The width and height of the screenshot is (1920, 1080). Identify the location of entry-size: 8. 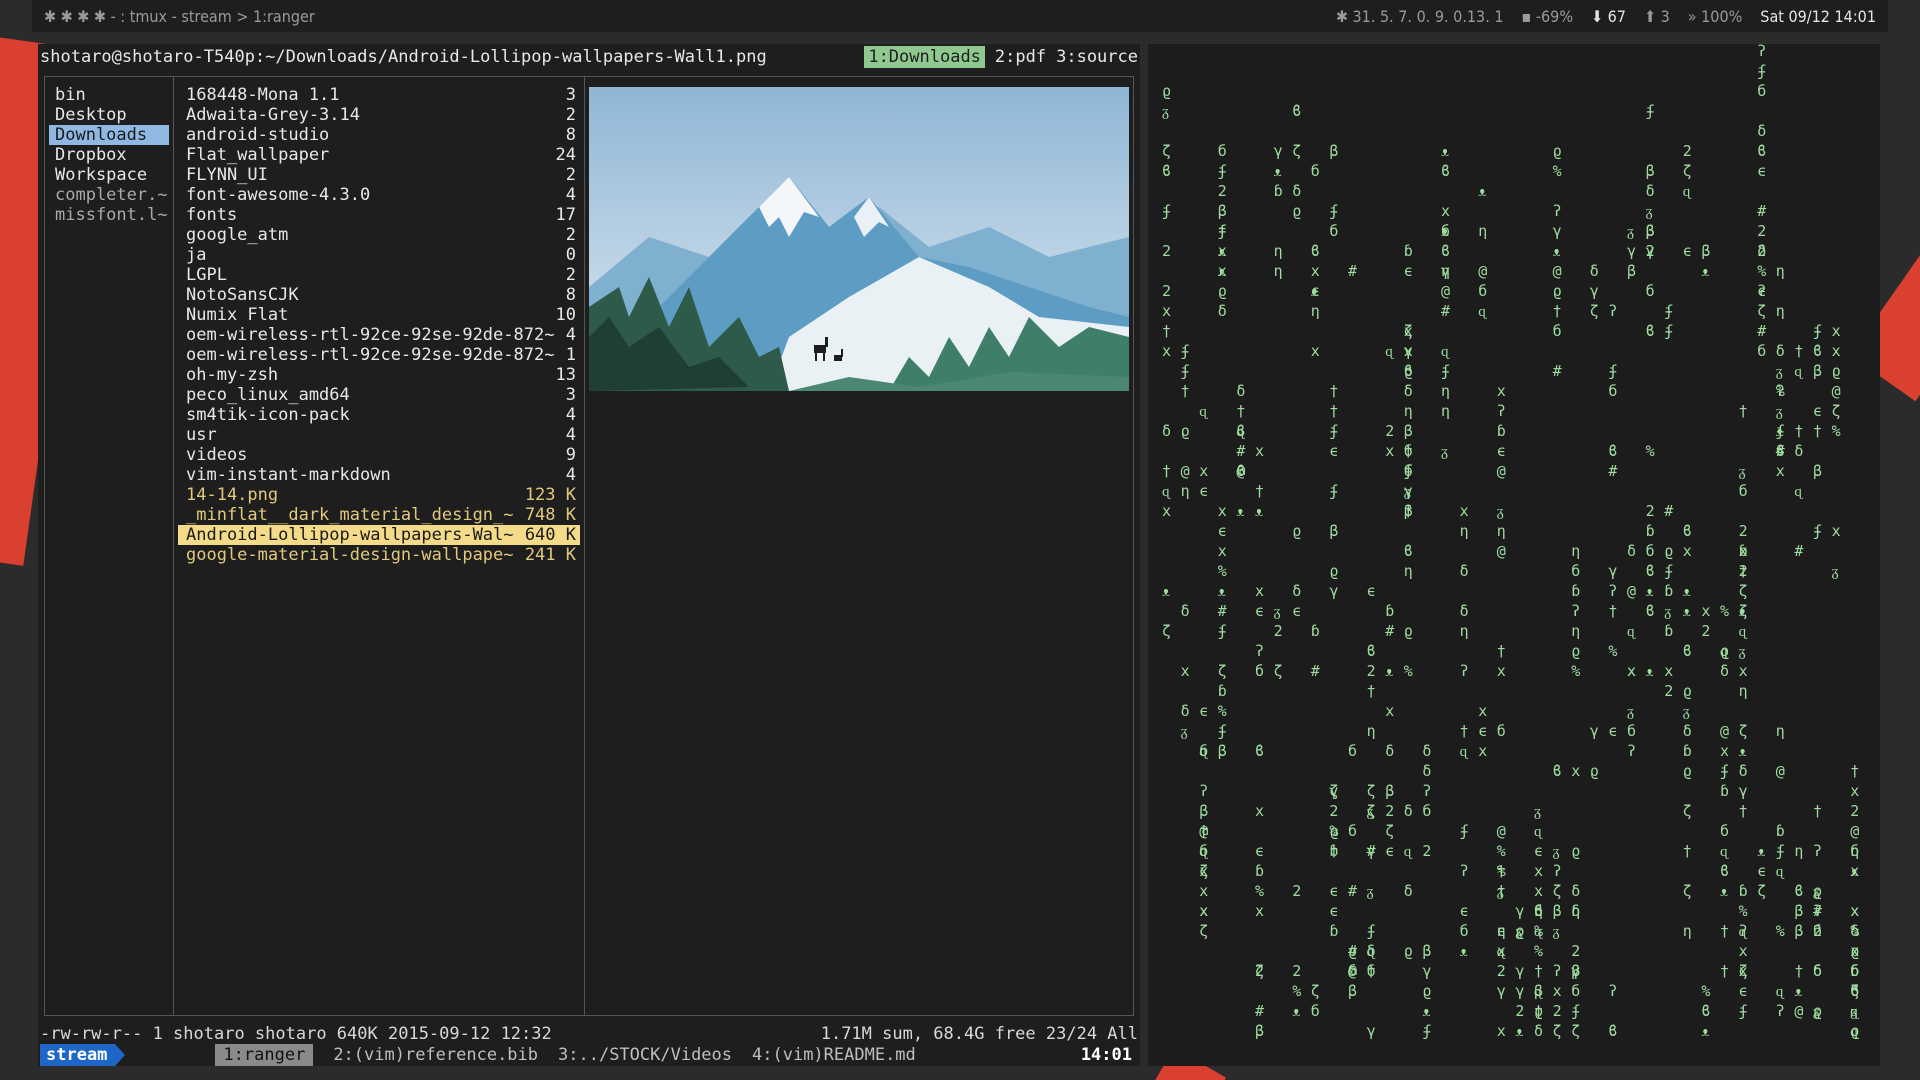
(570, 295).